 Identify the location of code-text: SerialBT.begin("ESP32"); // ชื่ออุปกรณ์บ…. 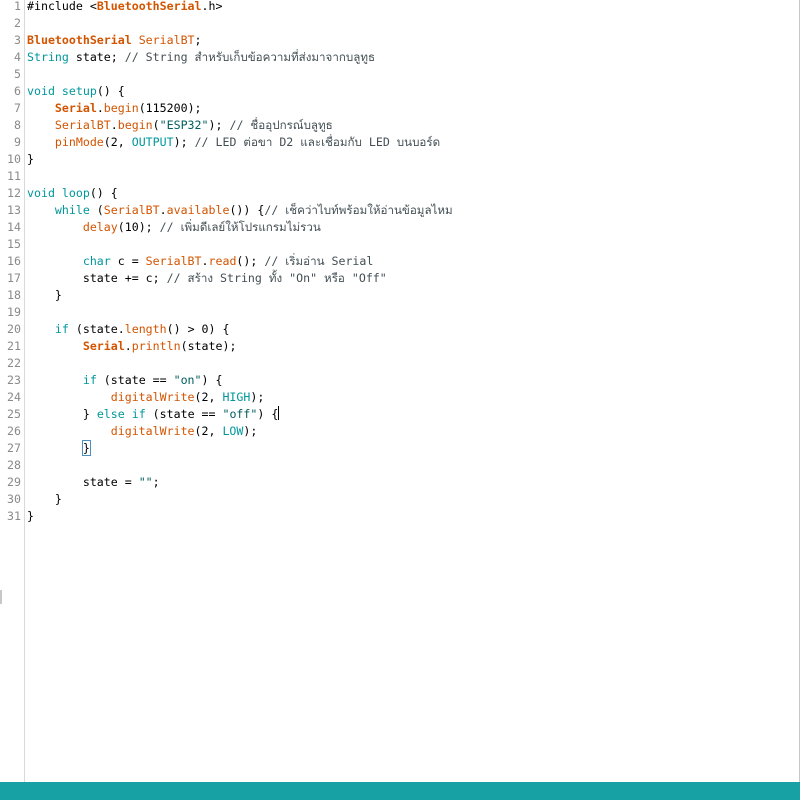
(180, 125).